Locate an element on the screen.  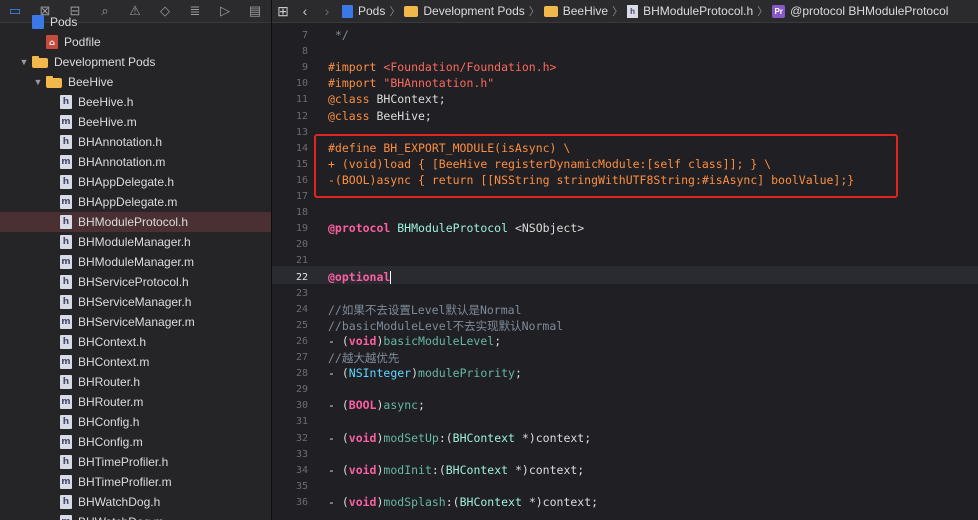
tree-item: h BHRouter.h is located at coordinates (135, 382).